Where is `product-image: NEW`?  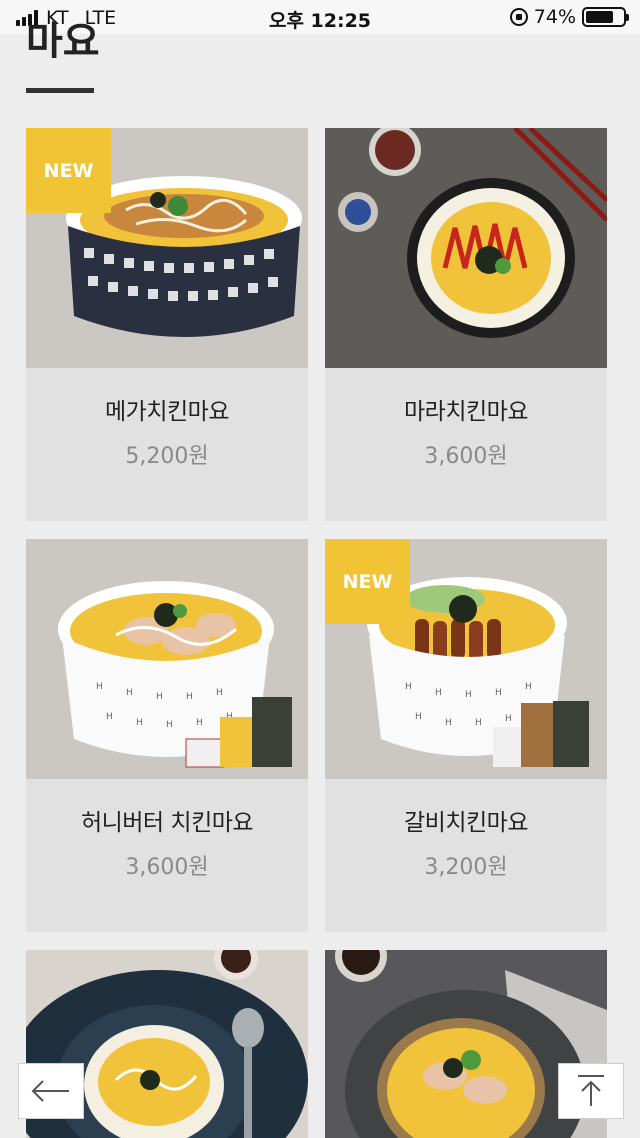 product-image: NEW is located at coordinates (167, 248).